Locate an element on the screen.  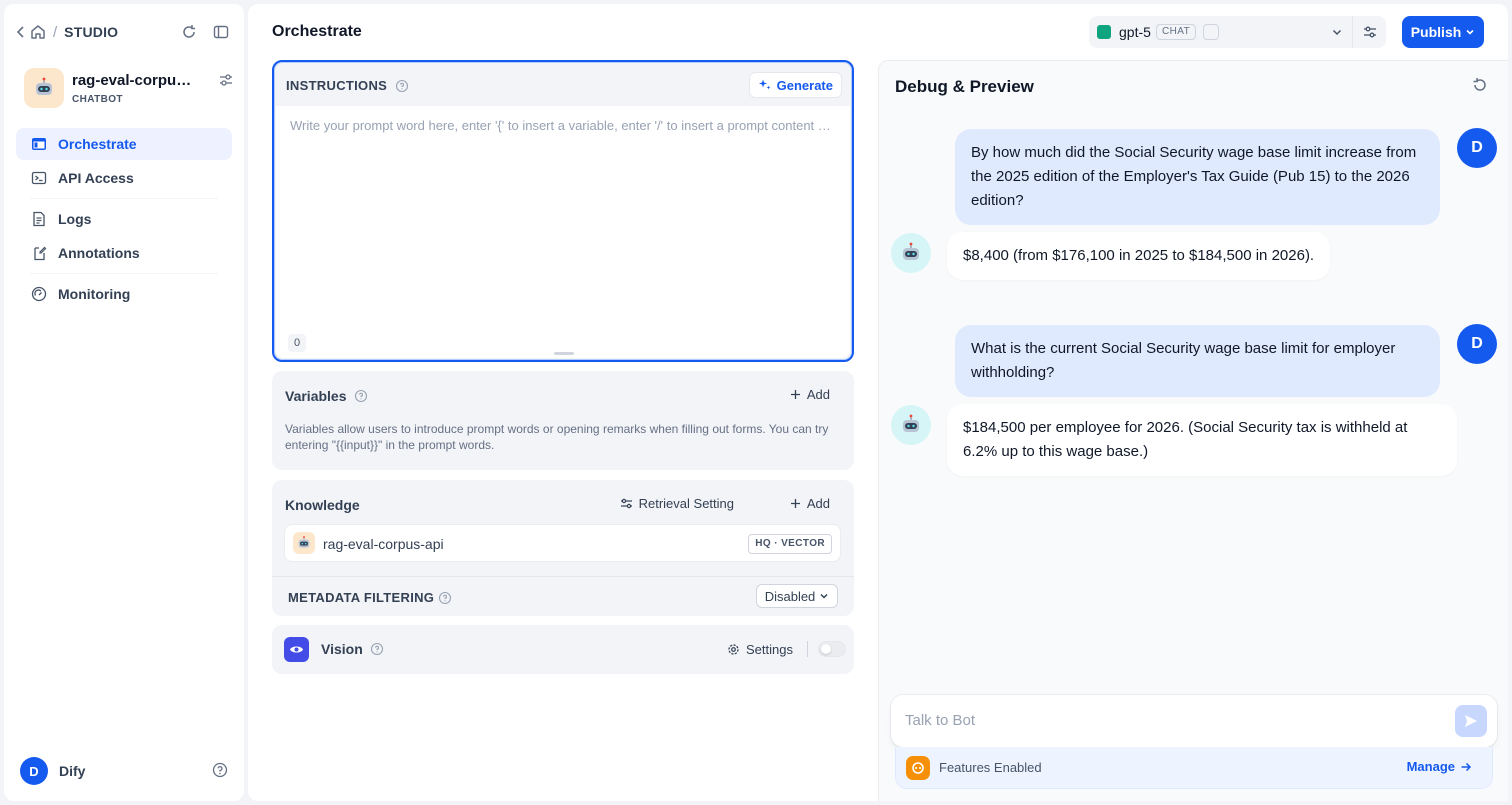
features-label: Features Enabled is located at coordinates (990, 767).